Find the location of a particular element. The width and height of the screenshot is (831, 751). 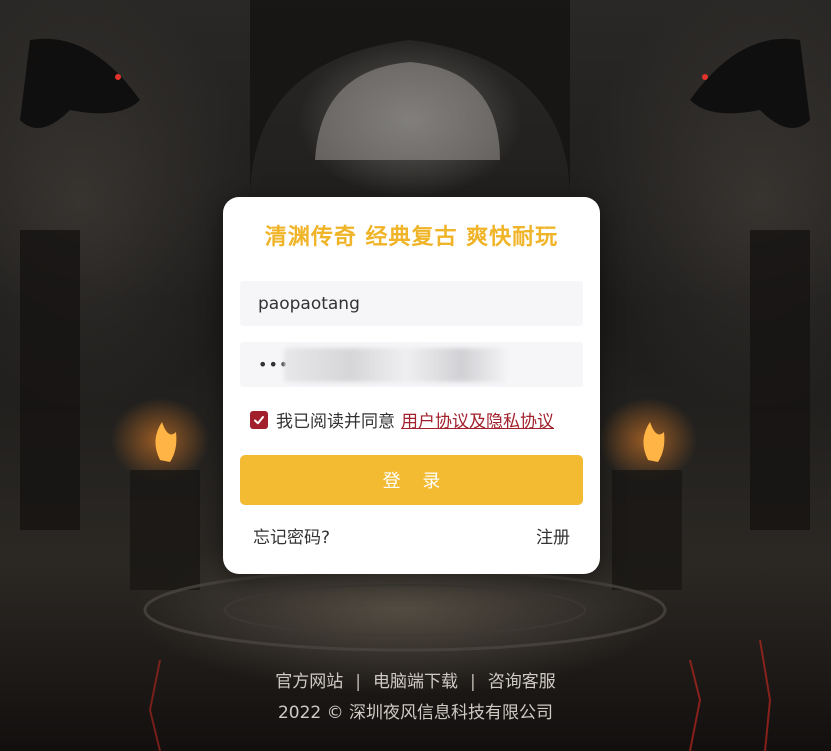

footer-links: 官方网站 | 电脑端下载 | 咨询客服 is located at coordinates (415, 679).